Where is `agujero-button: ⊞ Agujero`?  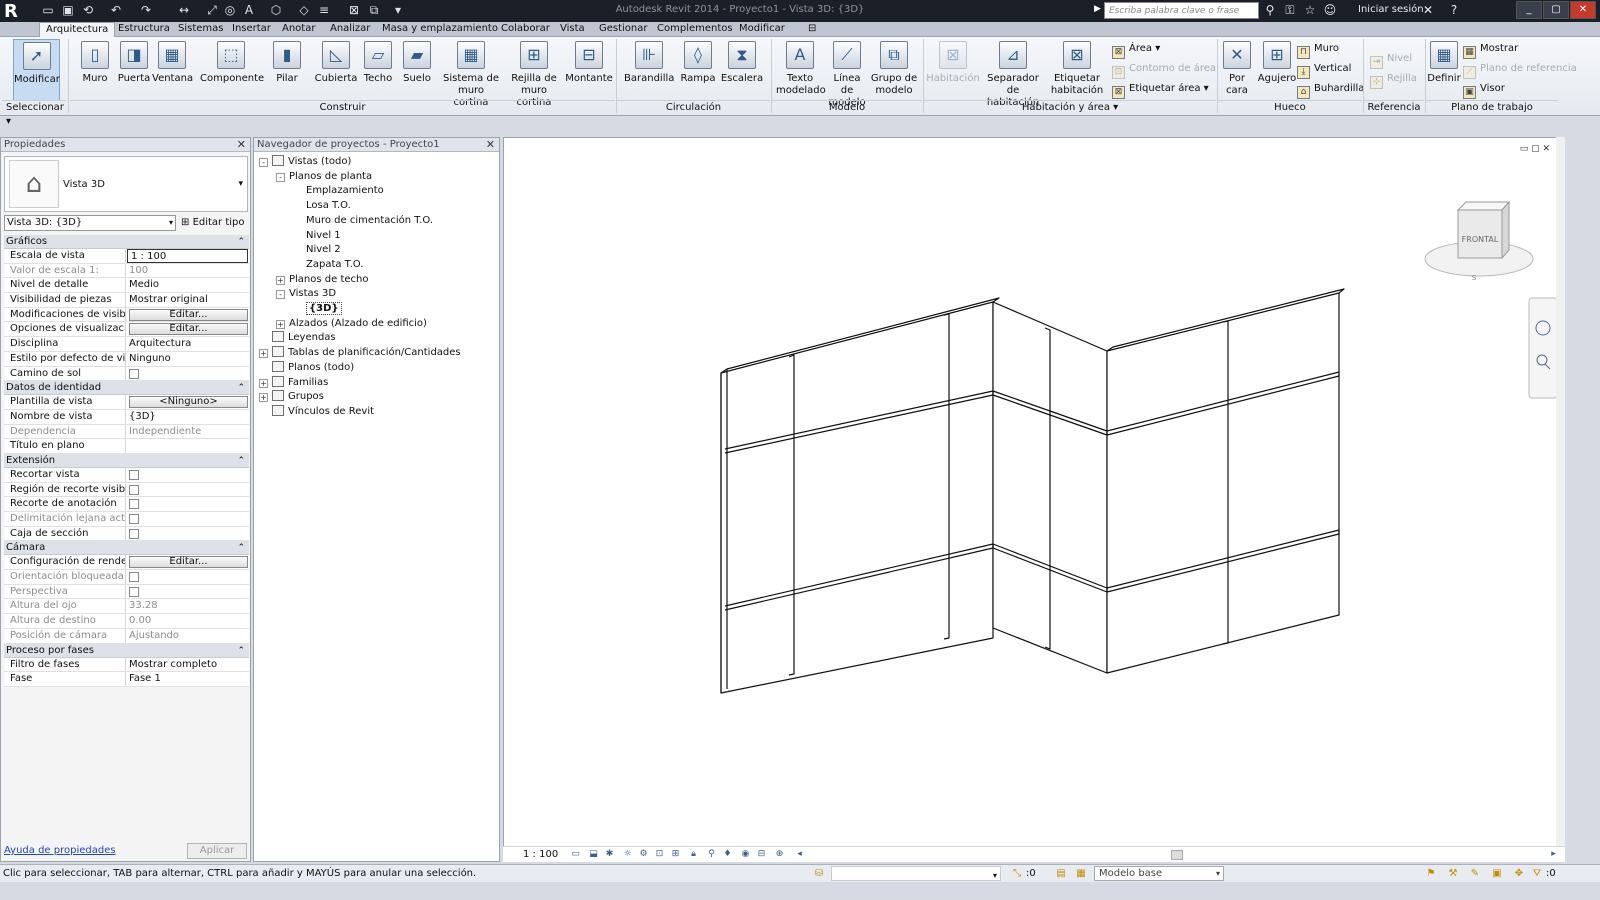 agujero-button: ⊞ Agujero is located at coordinates (1277, 70).